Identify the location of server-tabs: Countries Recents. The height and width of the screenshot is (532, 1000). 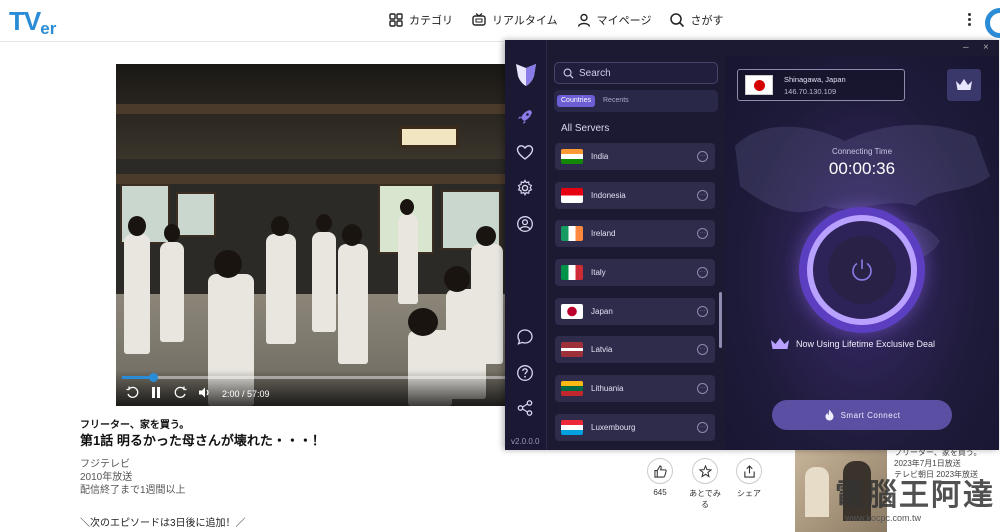
(636, 101).